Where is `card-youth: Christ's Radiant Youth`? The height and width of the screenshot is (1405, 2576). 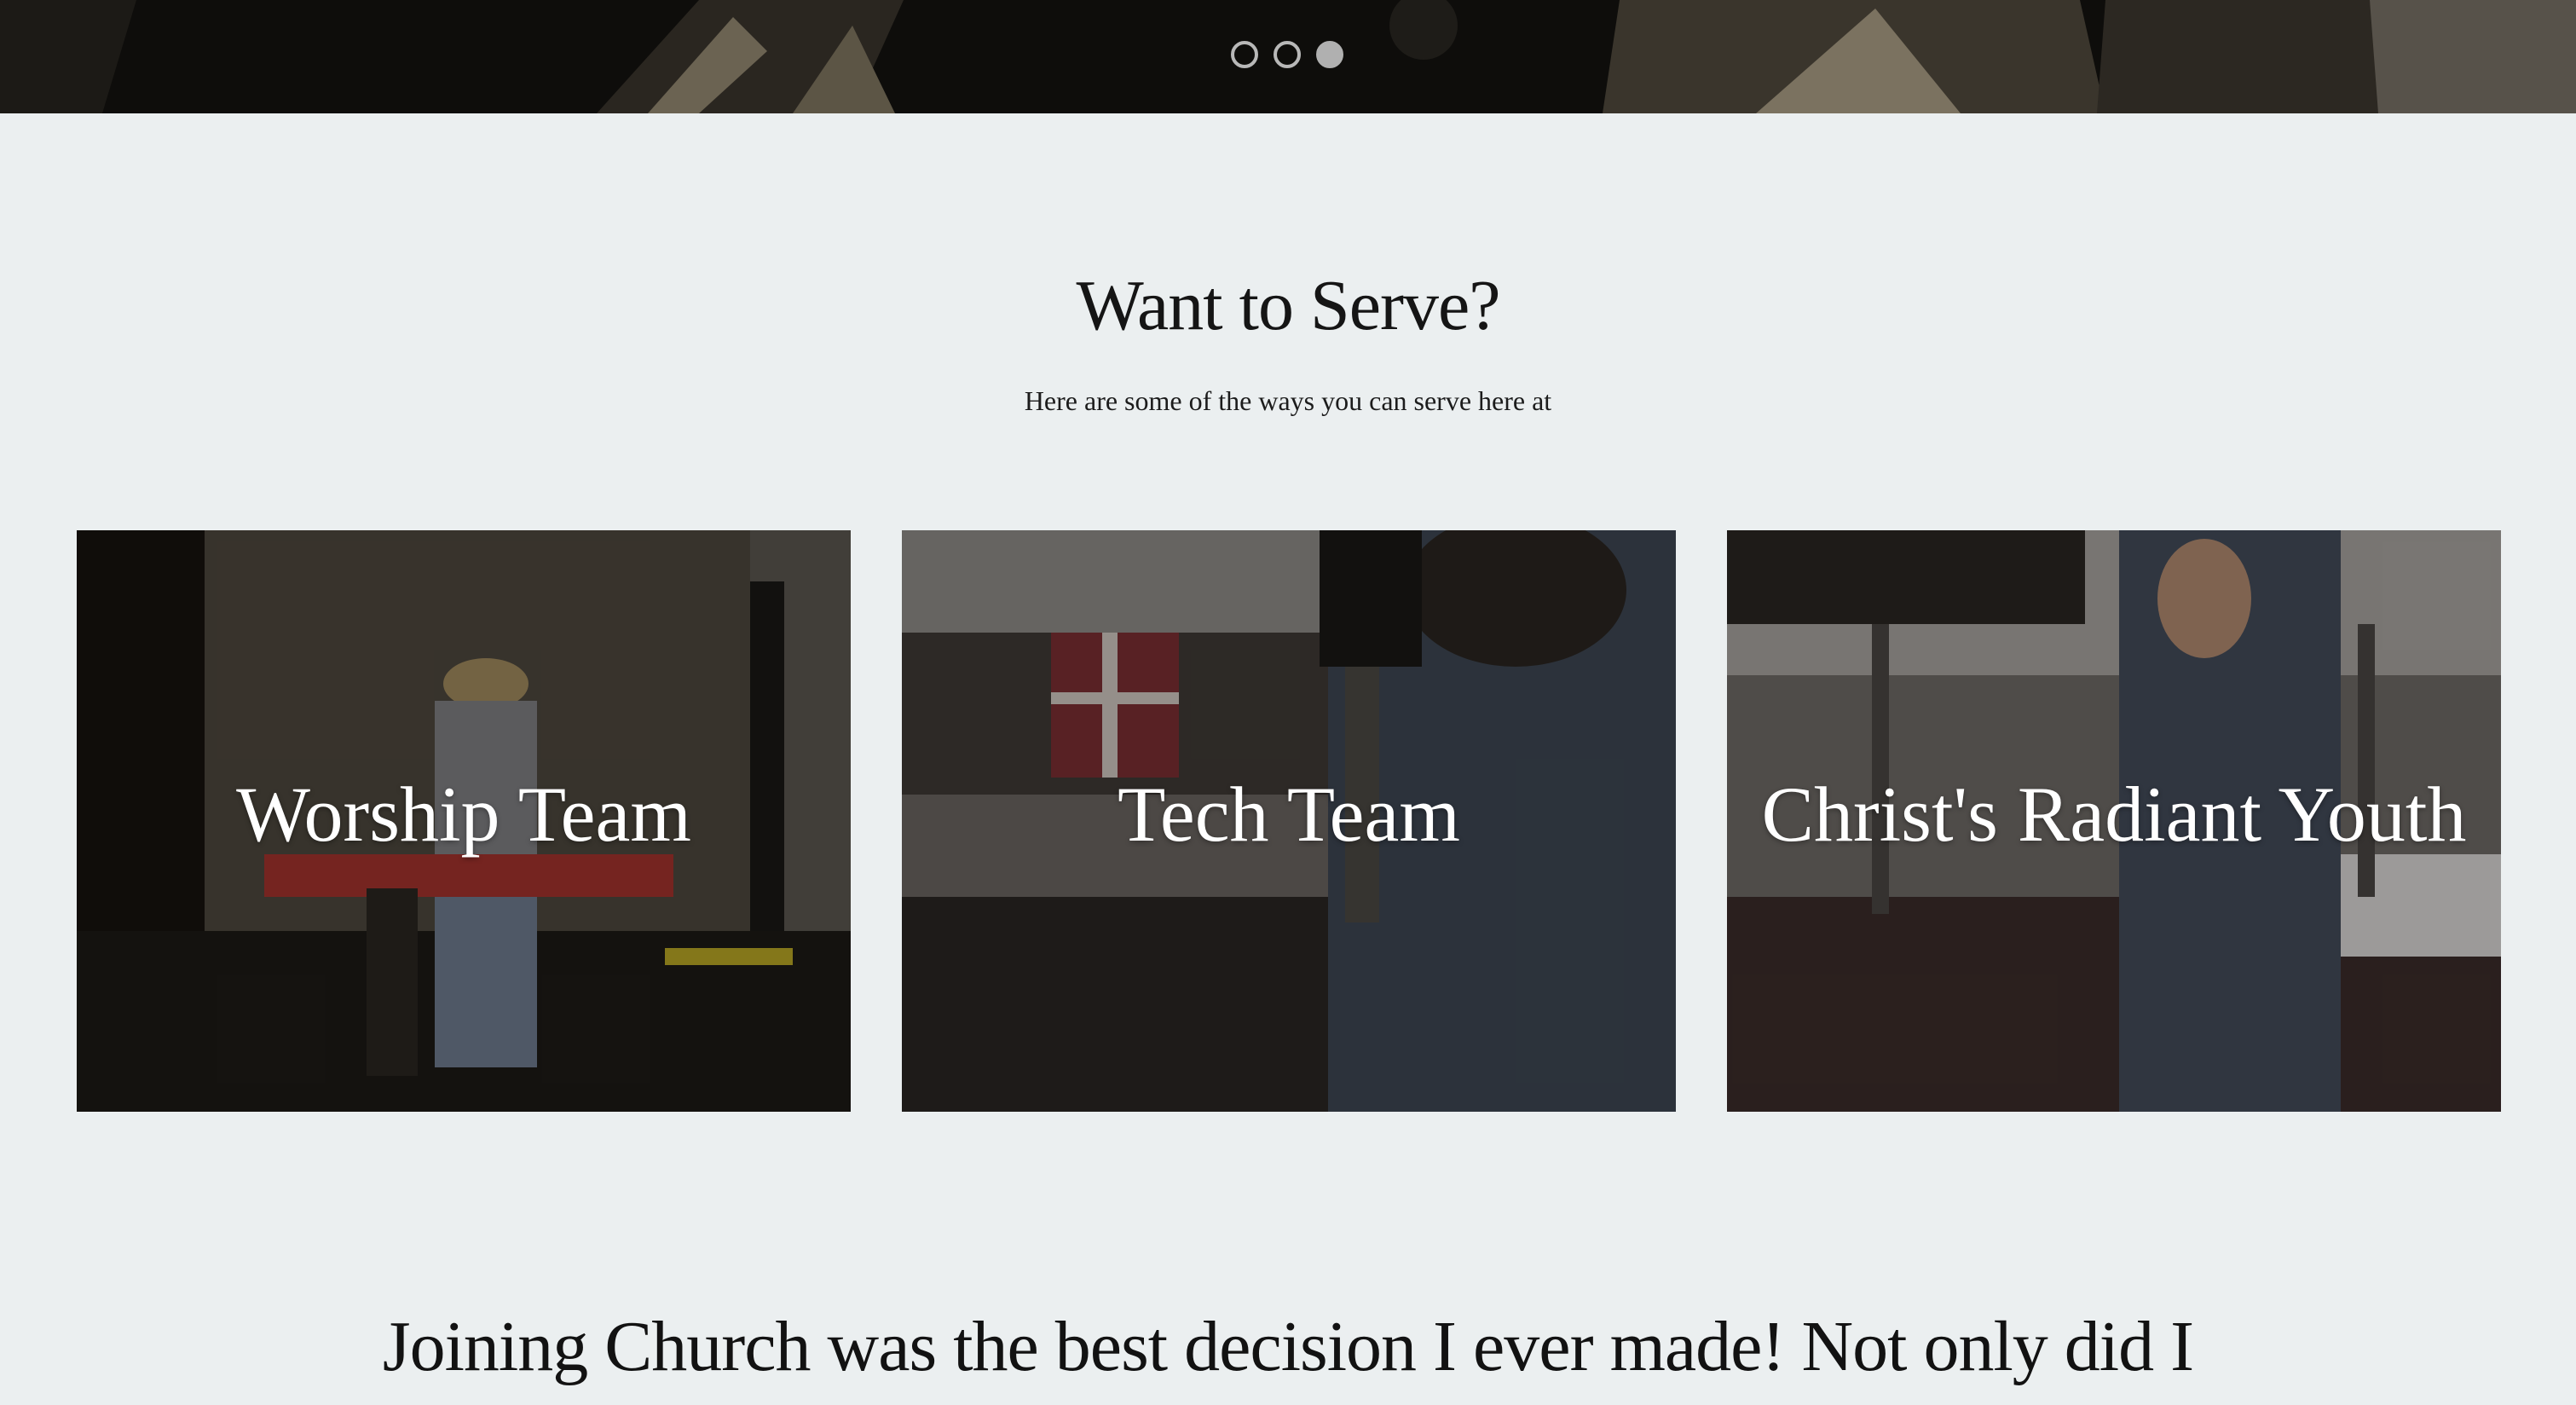
card-youth: Christ's Radiant Youth is located at coordinates (2114, 821).